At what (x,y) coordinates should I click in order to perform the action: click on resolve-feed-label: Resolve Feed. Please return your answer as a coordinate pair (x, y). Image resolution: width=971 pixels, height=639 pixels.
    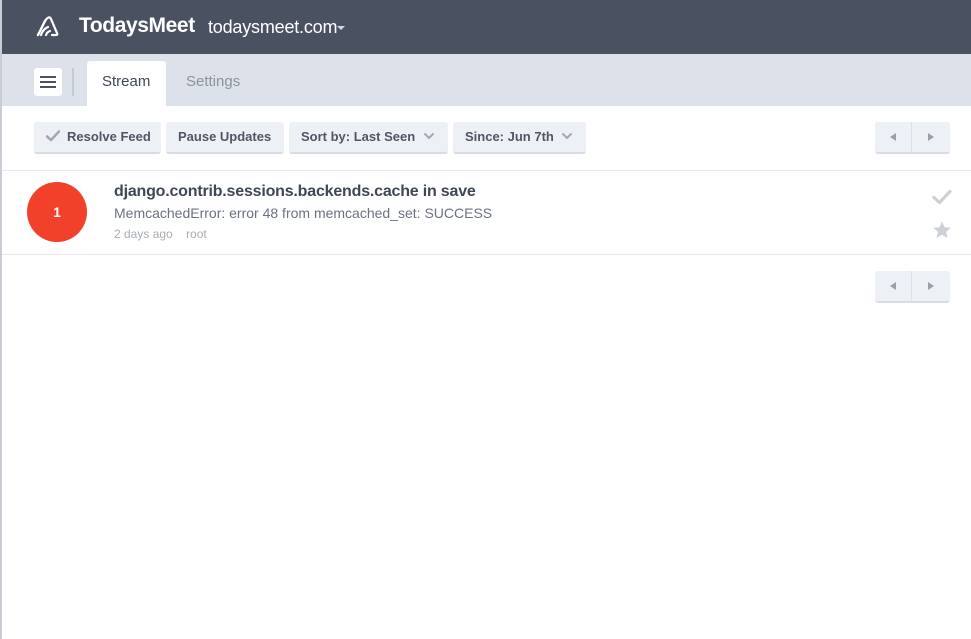
    Looking at the image, I should click on (109, 136).